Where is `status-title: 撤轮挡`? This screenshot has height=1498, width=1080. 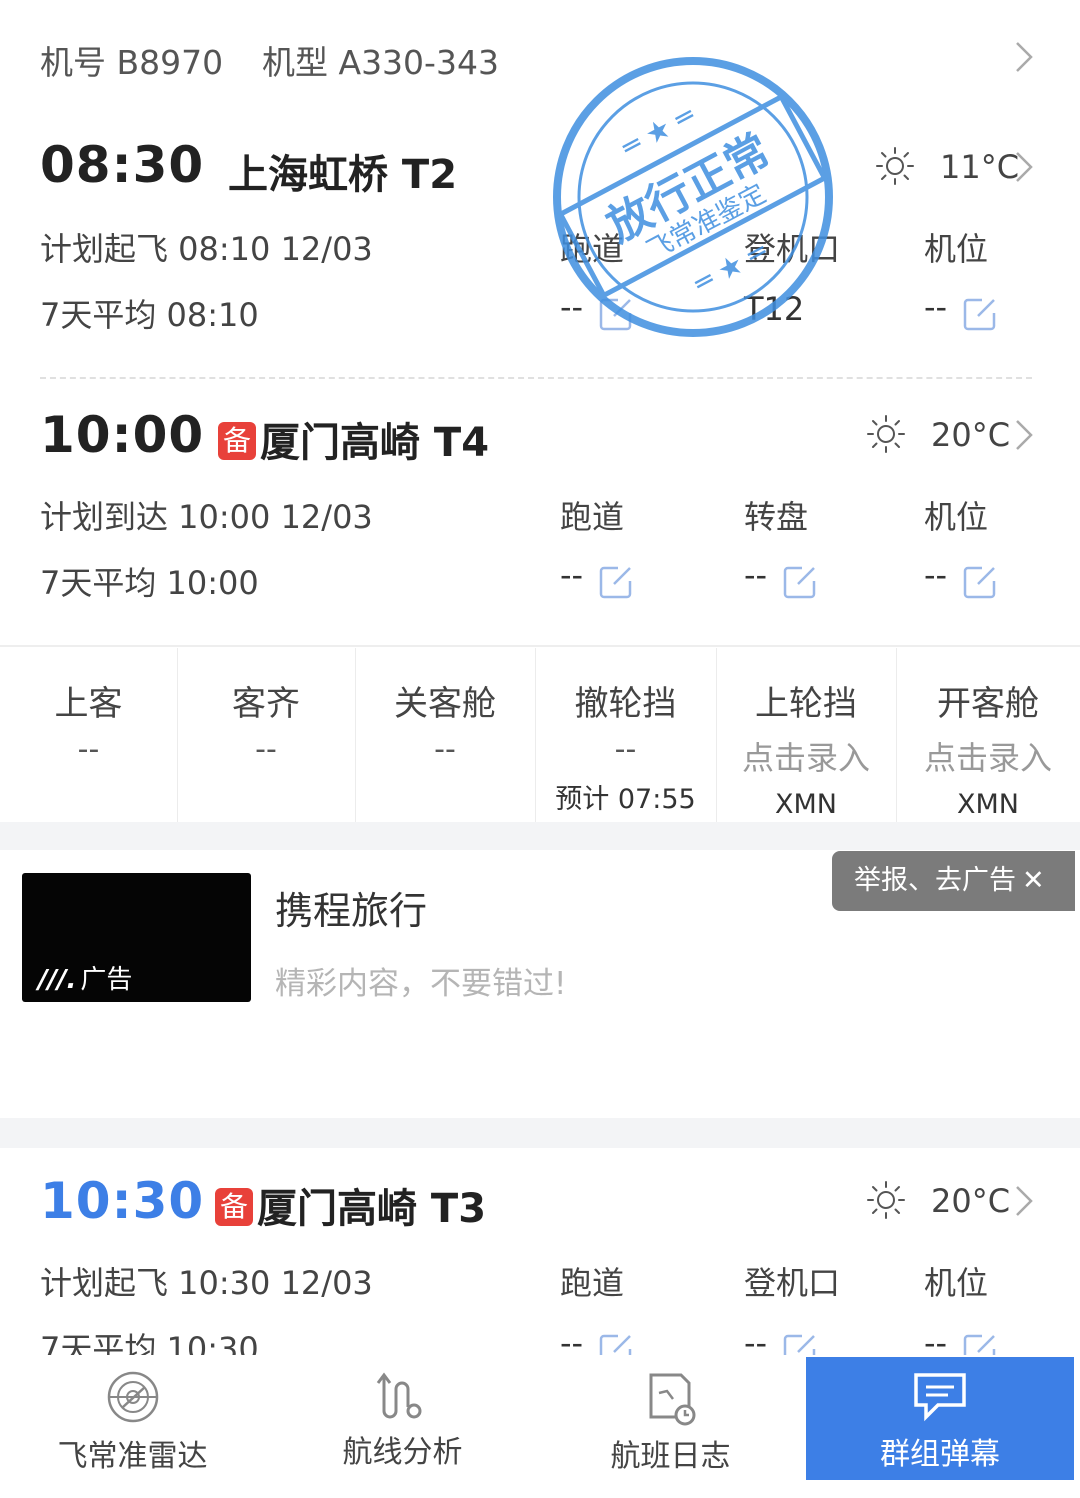
status-title: 撤轮挡 is located at coordinates (625, 704).